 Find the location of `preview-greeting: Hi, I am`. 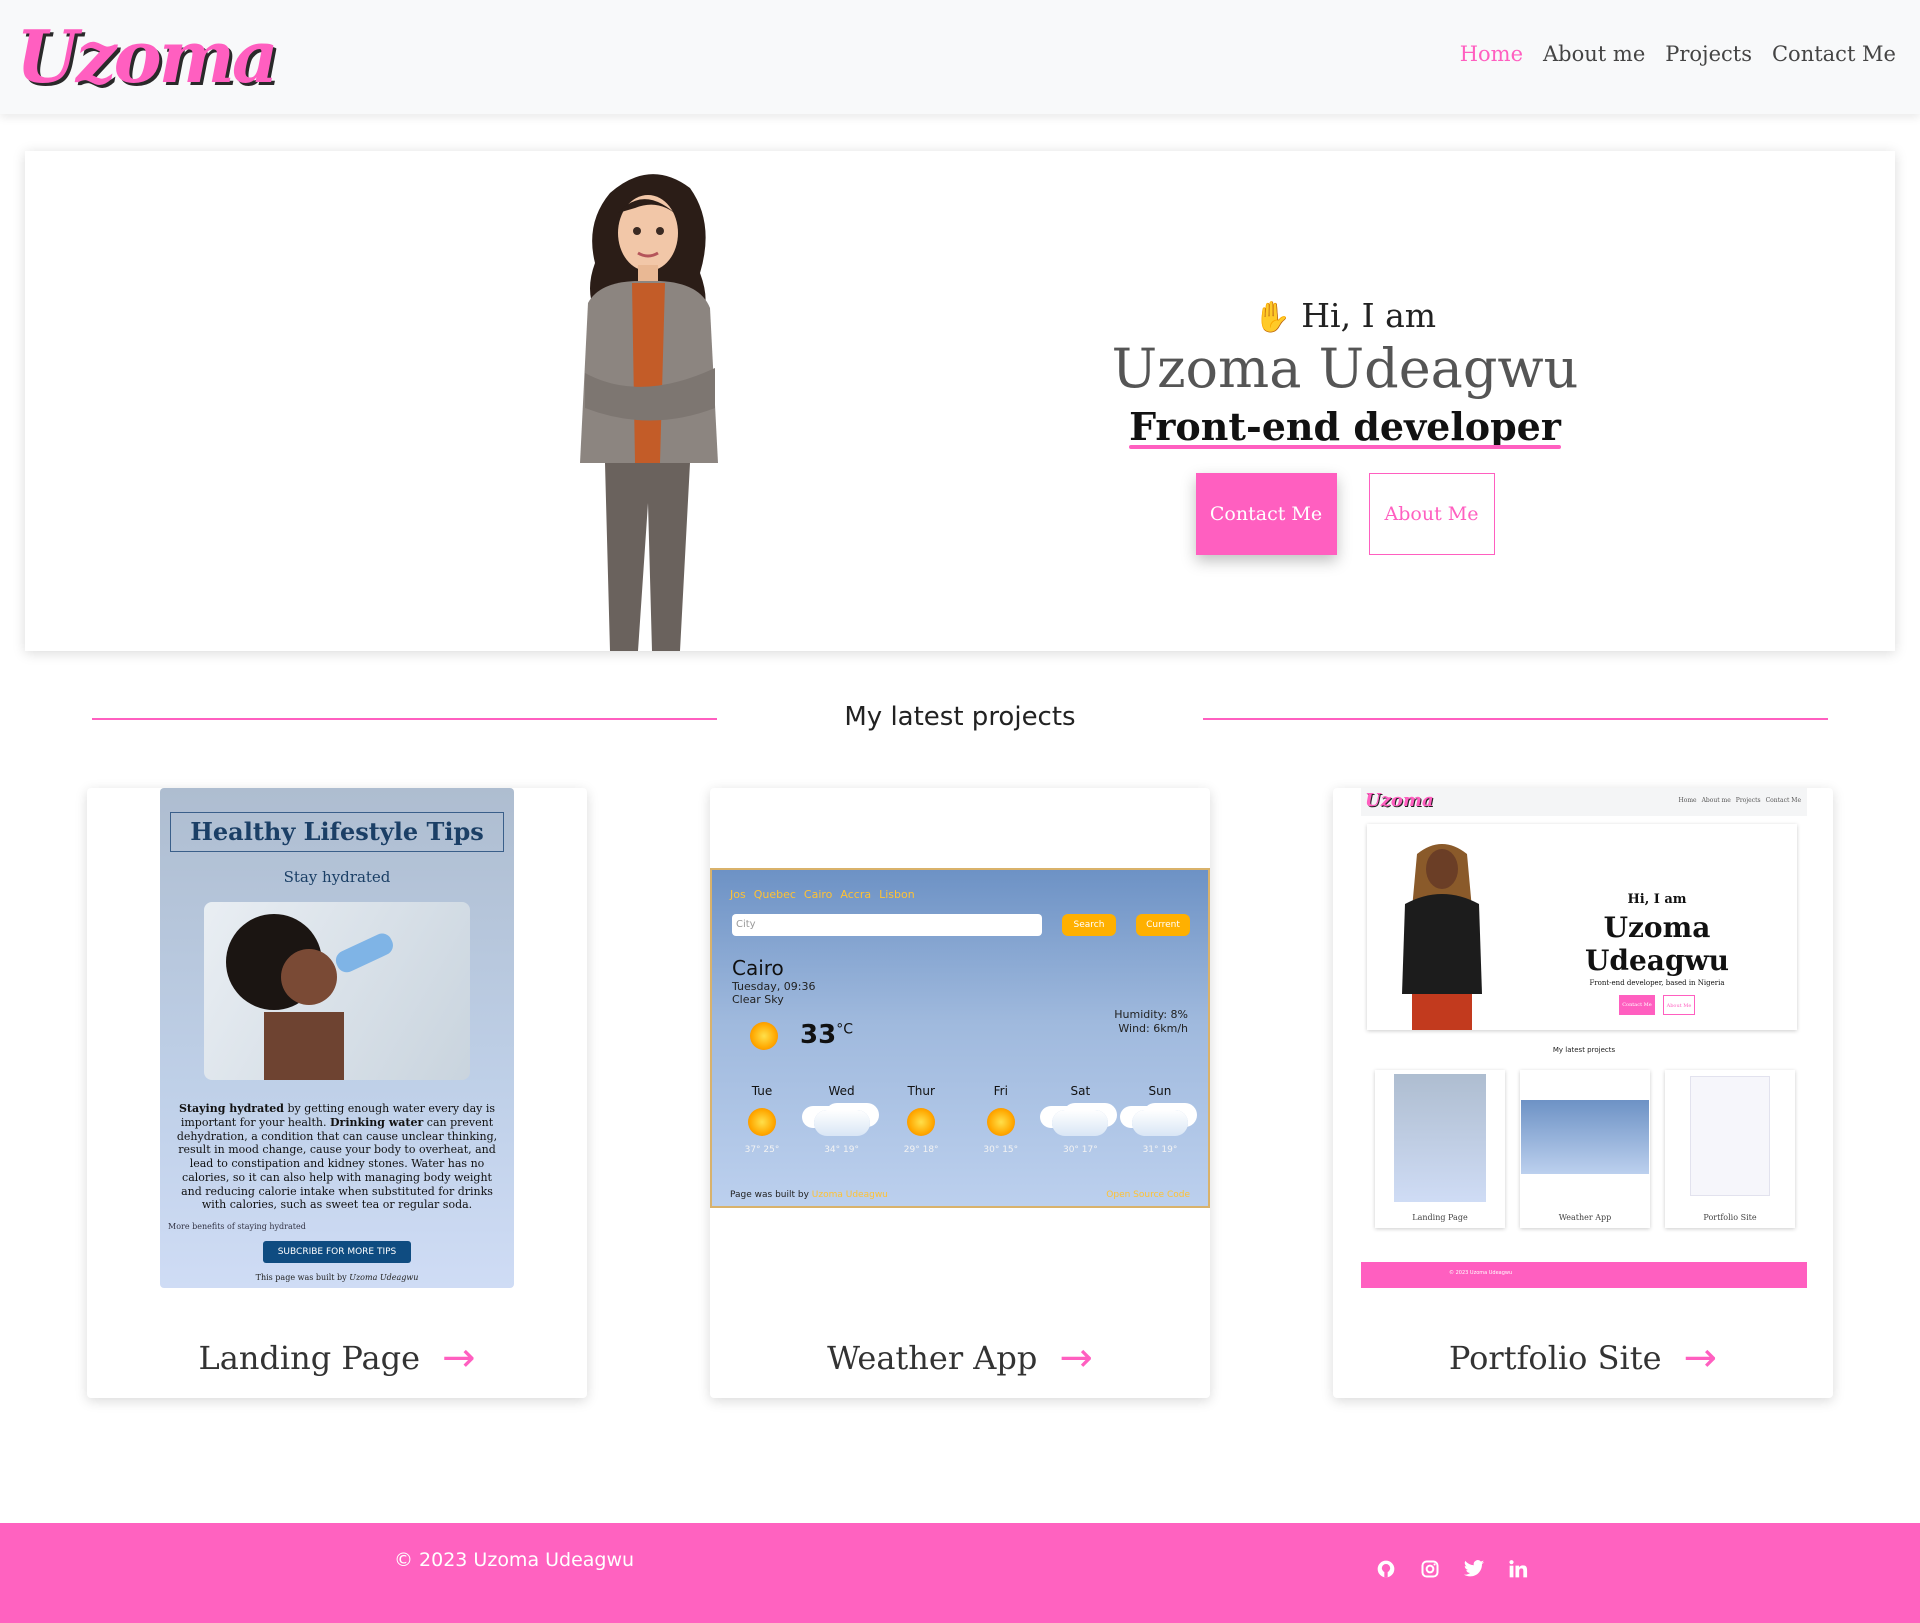

preview-greeting: Hi, I am is located at coordinates (1657, 899).